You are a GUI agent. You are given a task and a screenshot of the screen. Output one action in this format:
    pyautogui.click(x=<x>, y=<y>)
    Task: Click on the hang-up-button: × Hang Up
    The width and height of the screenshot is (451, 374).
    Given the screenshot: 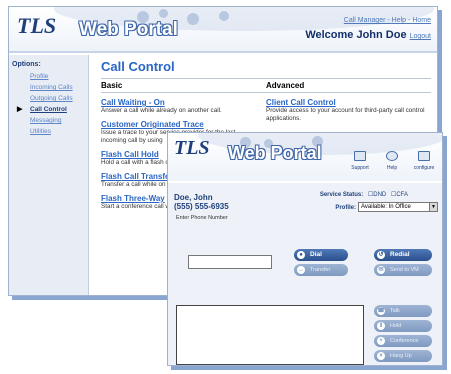 What is the action you would take?
    pyautogui.click(x=403, y=356)
    